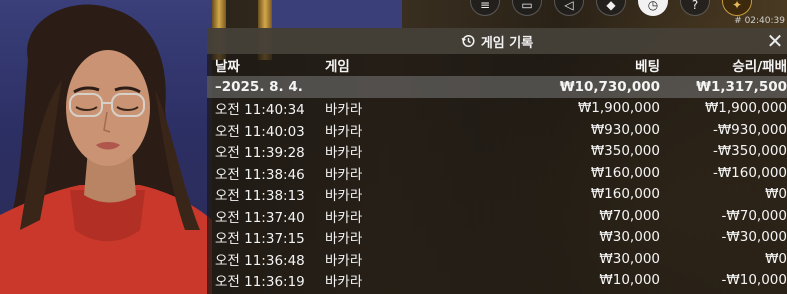 The image size is (787, 294). What do you see at coordinates (260, 239) in the screenshot?
I see `row-time: 오전 11:37:15` at bounding box center [260, 239].